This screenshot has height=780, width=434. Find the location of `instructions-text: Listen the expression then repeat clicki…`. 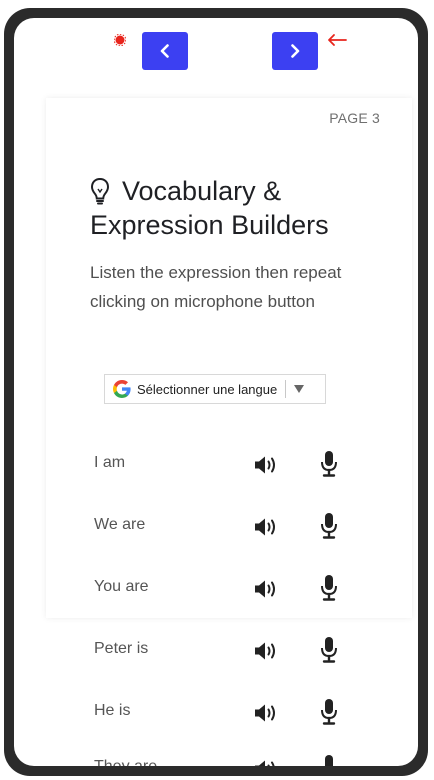

instructions-text: Listen the expression then repeat clicki… is located at coordinates (216, 287).